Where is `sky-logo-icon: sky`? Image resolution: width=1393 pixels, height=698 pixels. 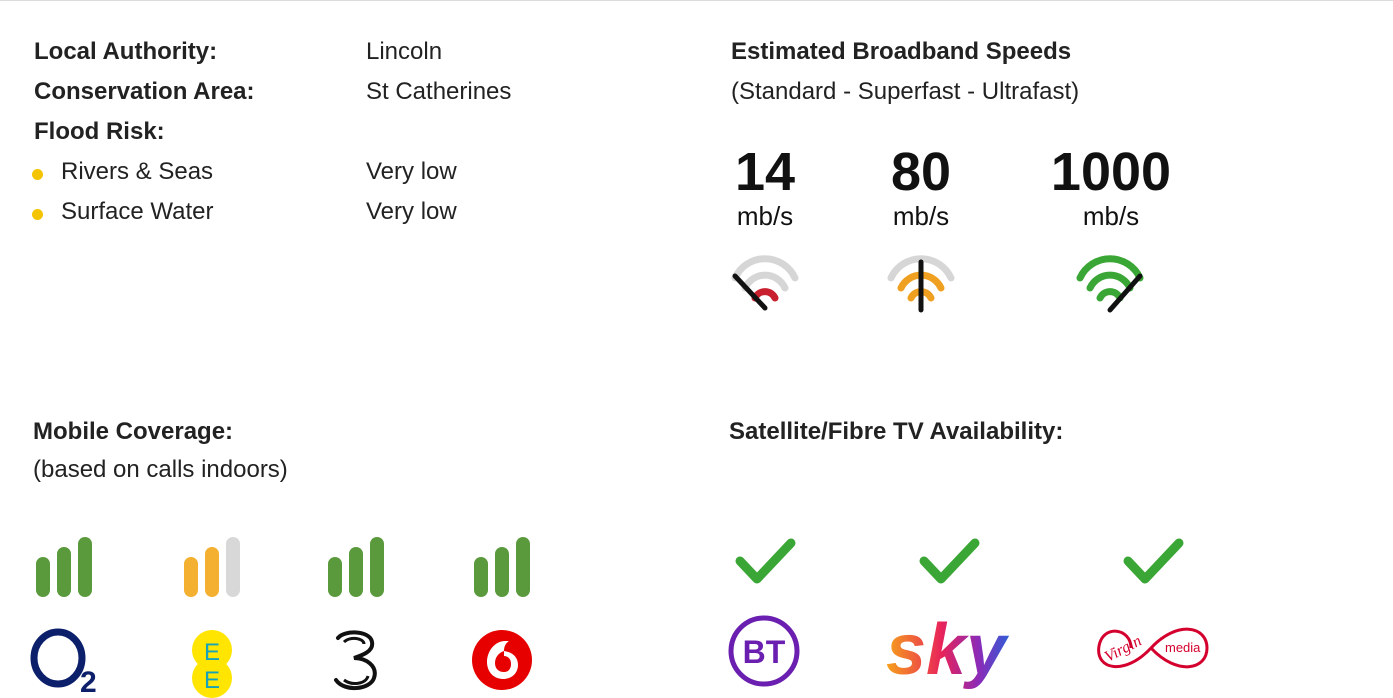 sky-logo-icon: sky is located at coordinates (948, 650).